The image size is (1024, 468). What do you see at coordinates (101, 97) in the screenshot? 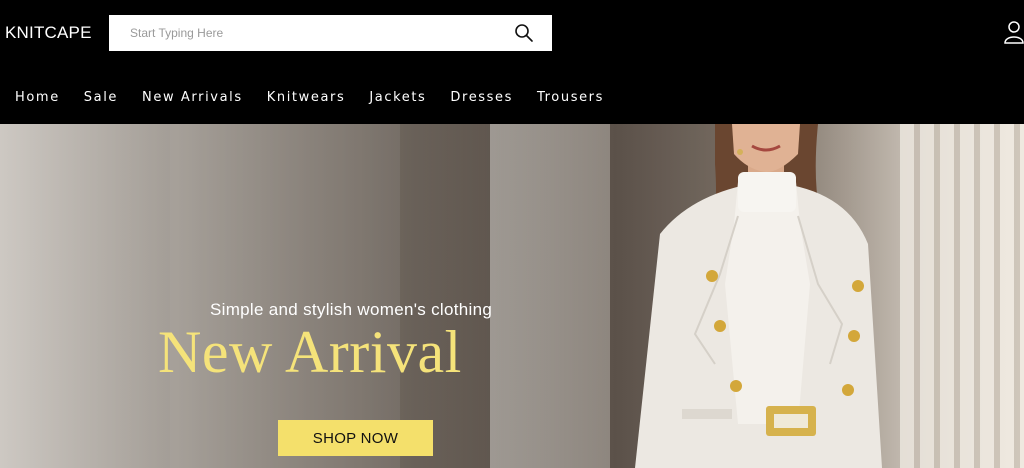
I see `nav-item-sale: Sale` at bounding box center [101, 97].